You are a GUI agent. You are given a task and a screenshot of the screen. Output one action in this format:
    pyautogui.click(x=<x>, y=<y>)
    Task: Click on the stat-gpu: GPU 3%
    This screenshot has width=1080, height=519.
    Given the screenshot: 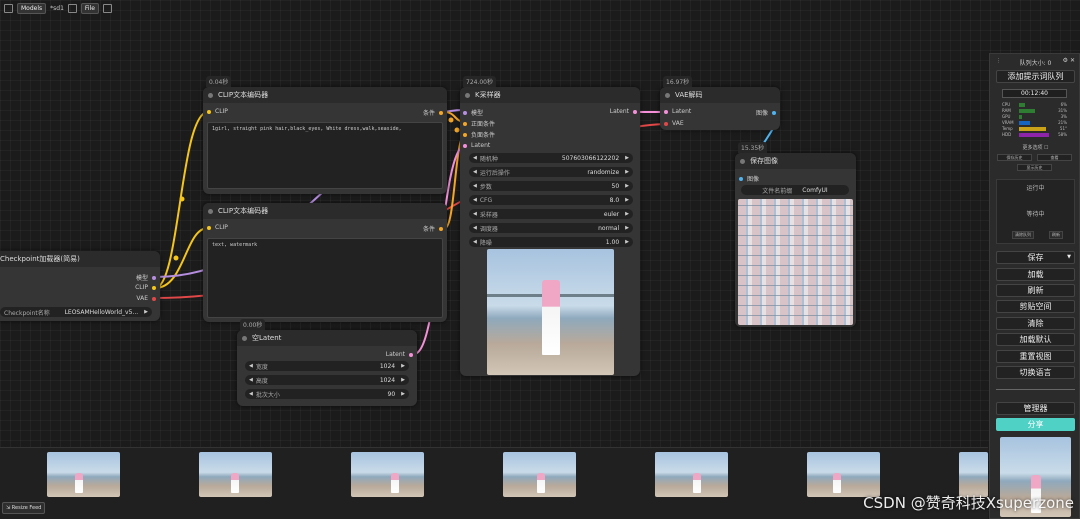 What is the action you would take?
    pyautogui.click(x=1034, y=116)
    